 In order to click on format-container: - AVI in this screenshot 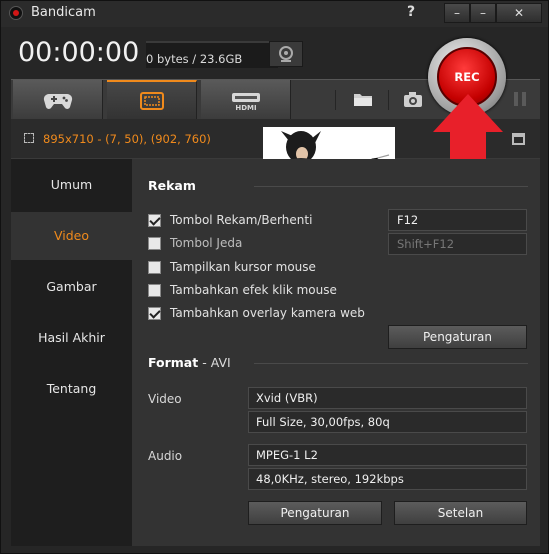, I will do `click(214, 362)`.